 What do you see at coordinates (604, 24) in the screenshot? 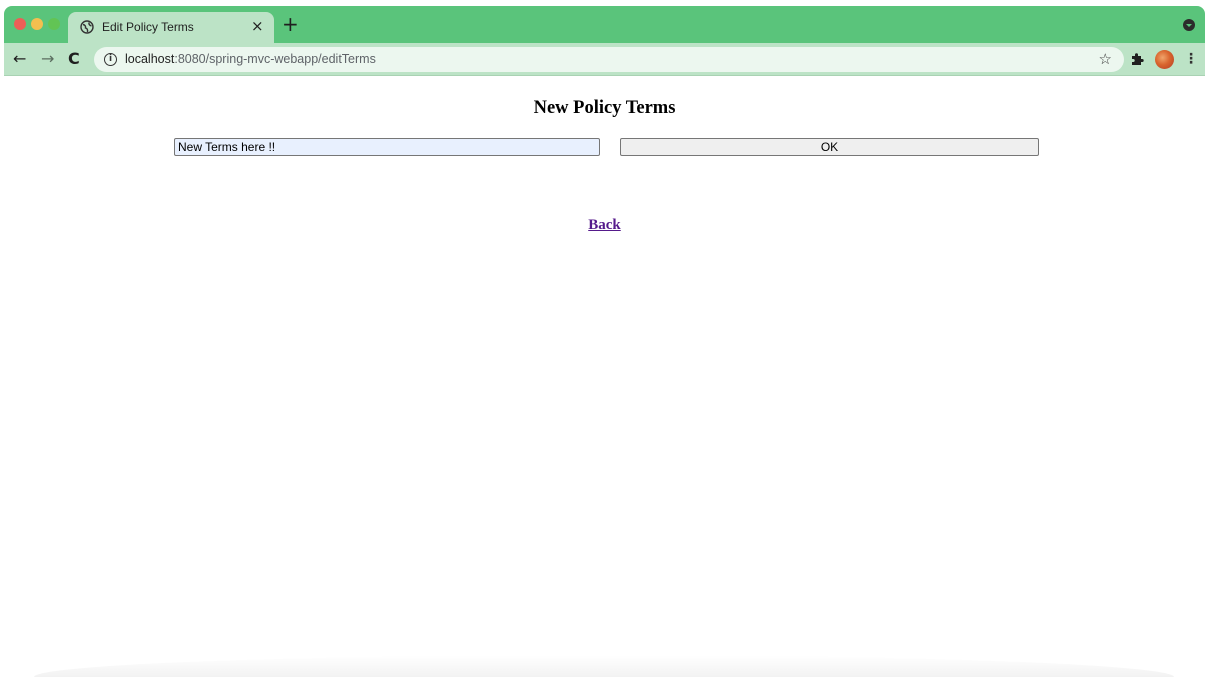
I see `tab-strip: Edit Policy Terms × +` at bounding box center [604, 24].